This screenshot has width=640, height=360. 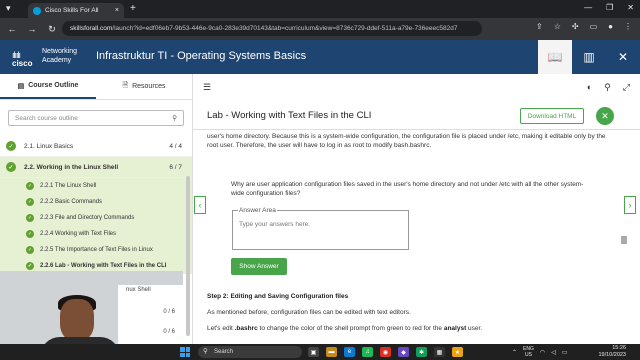 I want to click on taskbar-apps: ▣ ▬ e ♫ ◉ ◆ ✱ ▦ ★, so click(x=385, y=352).